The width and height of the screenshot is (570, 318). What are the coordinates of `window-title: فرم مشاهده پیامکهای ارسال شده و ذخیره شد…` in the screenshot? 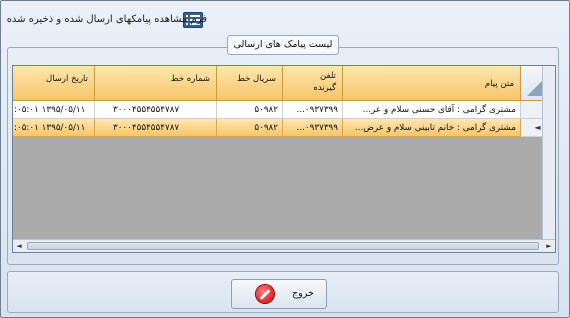 It's located at (106, 19).